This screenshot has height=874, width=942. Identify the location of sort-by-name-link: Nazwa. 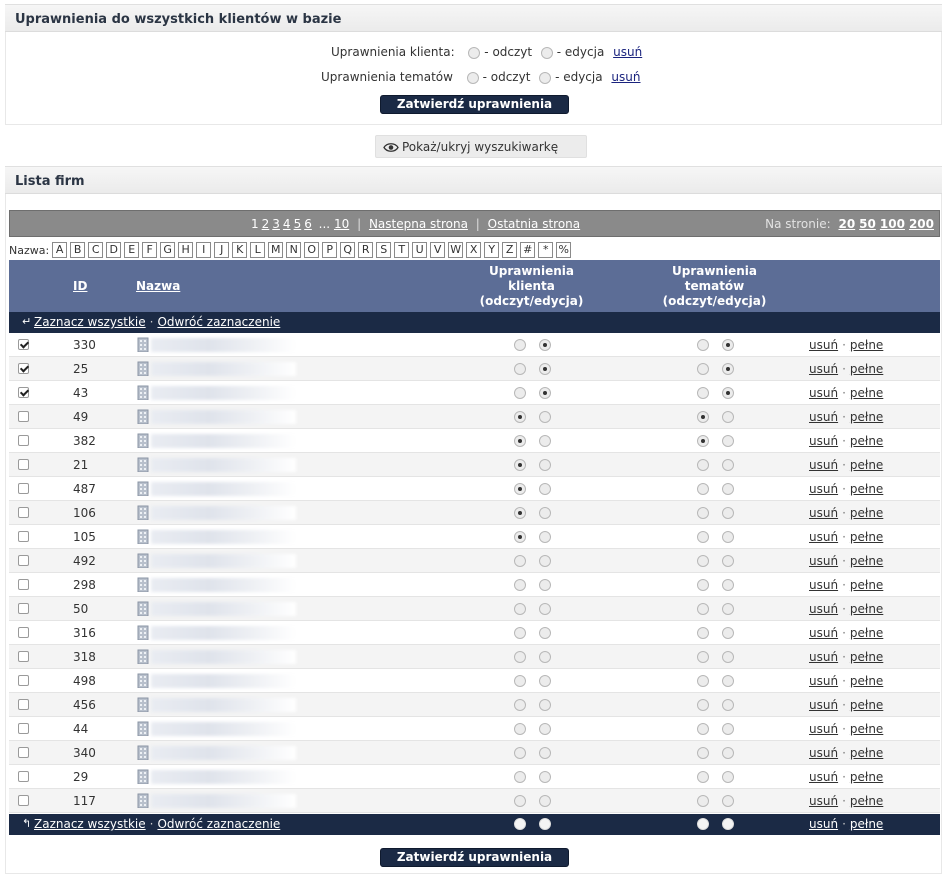
(158, 286).